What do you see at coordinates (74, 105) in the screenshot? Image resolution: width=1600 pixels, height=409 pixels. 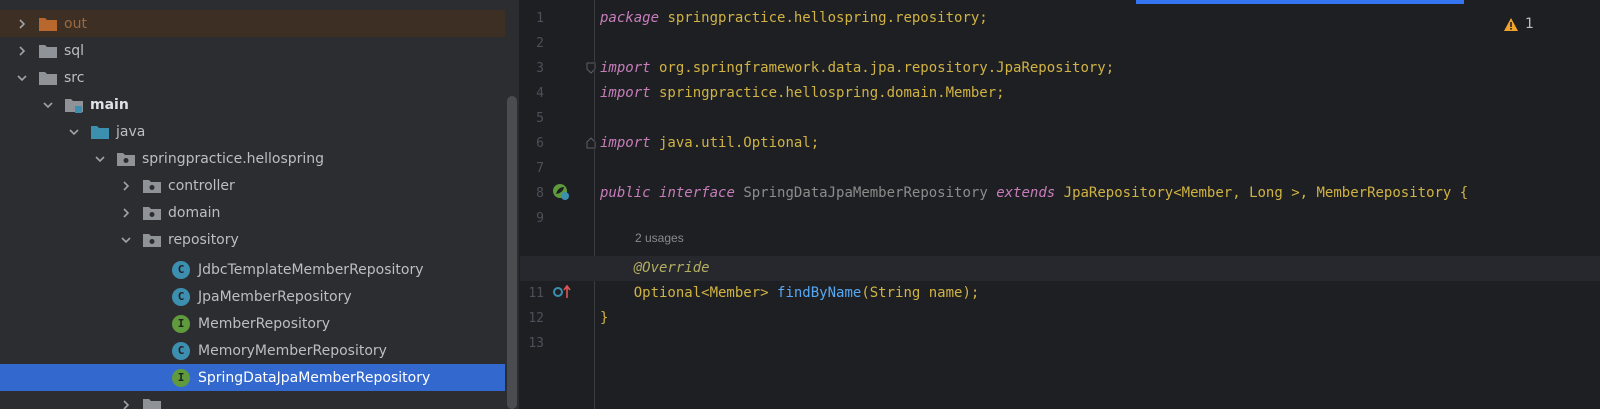 I see `source-root-folder-icon` at bounding box center [74, 105].